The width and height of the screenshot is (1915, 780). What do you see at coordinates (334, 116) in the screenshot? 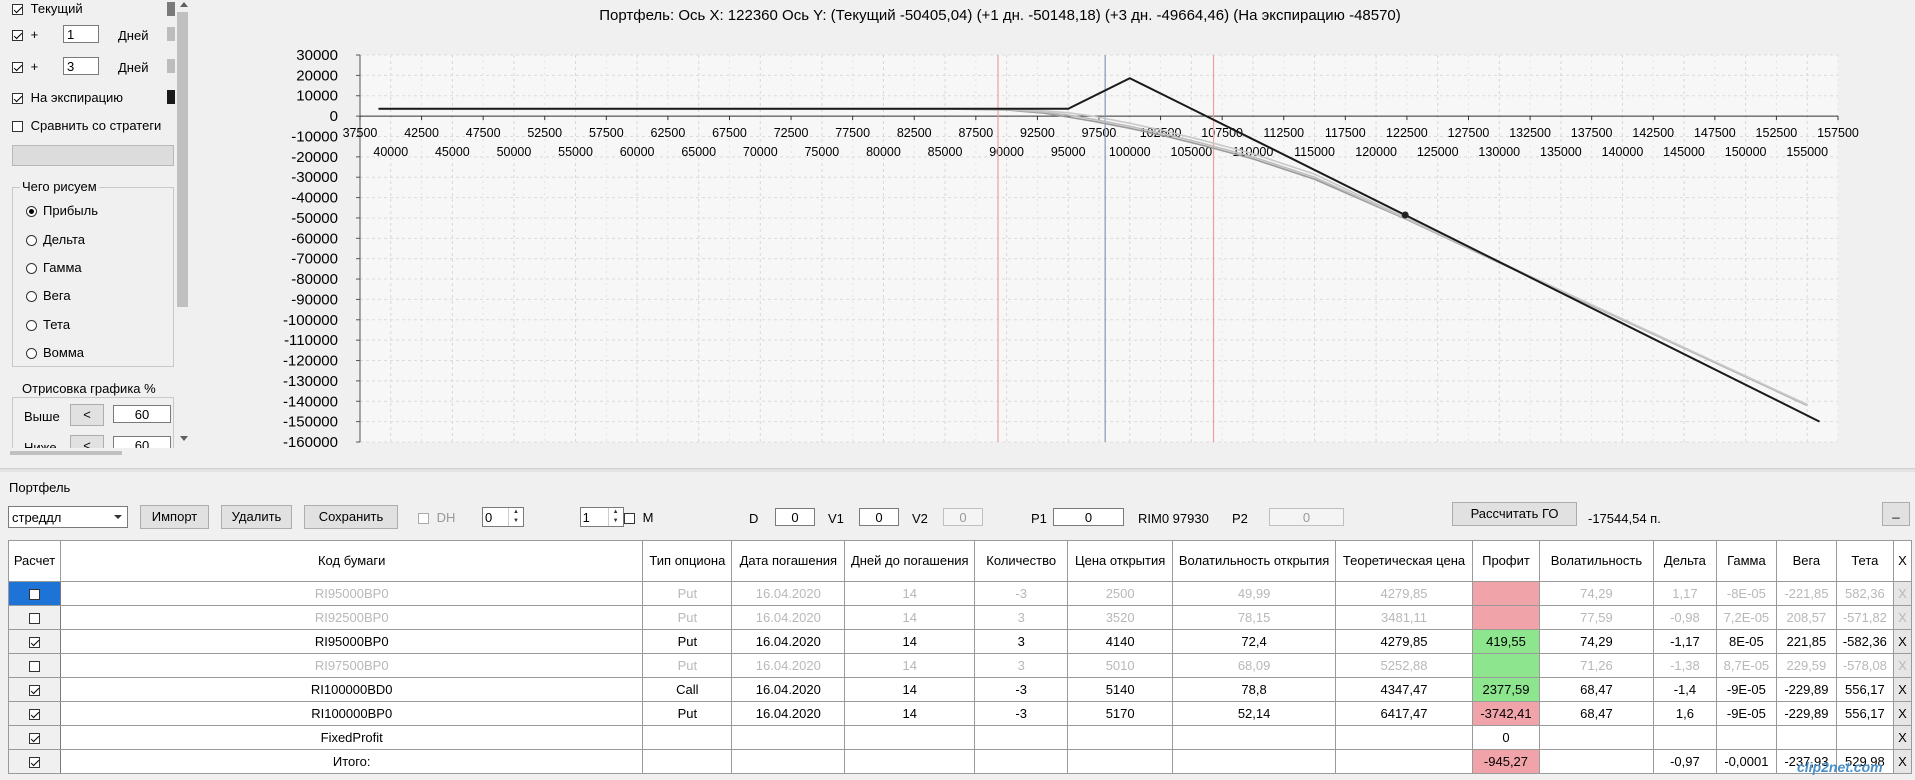
I see `y-tick-label: 0` at bounding box center [334, 116].